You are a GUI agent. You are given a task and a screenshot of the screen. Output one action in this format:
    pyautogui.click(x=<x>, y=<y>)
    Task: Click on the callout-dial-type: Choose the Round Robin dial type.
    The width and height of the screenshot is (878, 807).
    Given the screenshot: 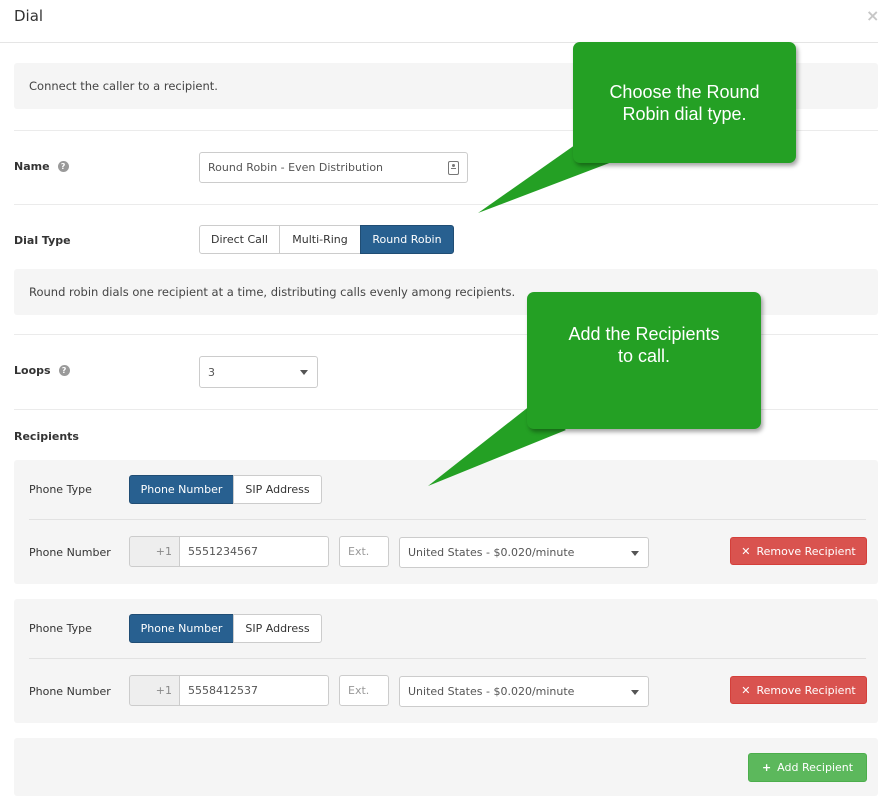 What is the action you would take?
    pyautogui.click(x=684, y=102)
    